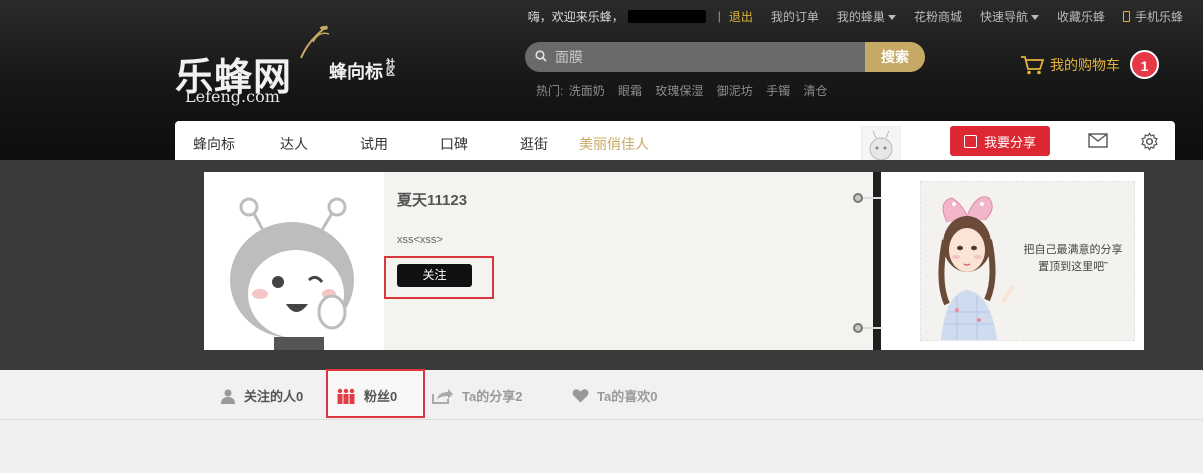  I want to click on share-button-label: 我要分享, so click(1009, 142).